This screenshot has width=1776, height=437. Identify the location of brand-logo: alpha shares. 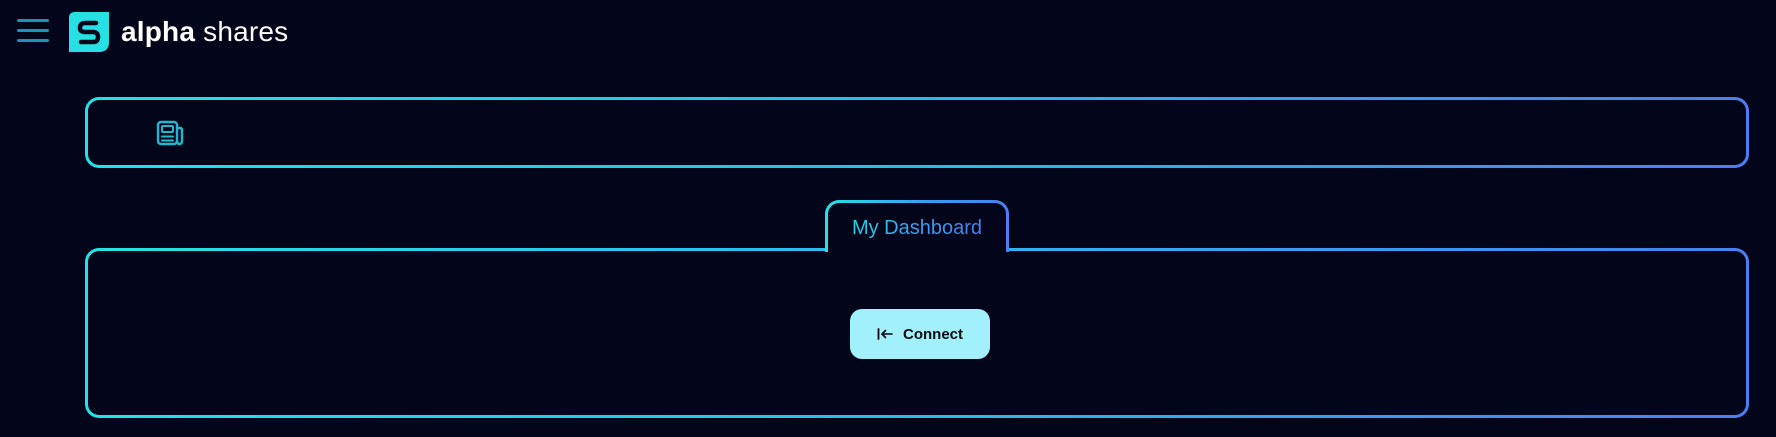
(178, 32).